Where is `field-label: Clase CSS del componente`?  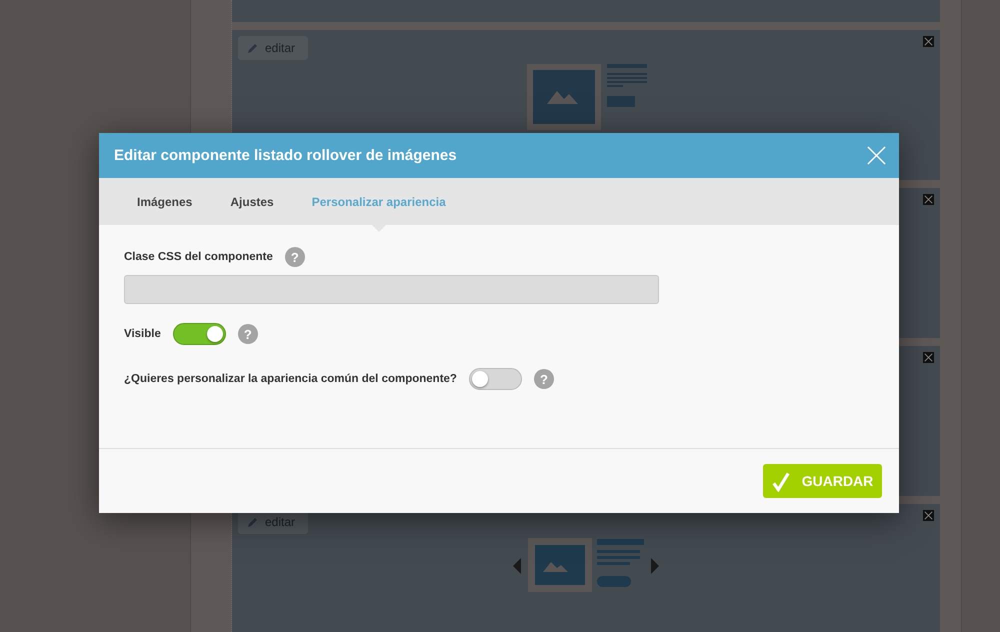
field-label: Clase CSS del componente is located at coordinates (198, 257).